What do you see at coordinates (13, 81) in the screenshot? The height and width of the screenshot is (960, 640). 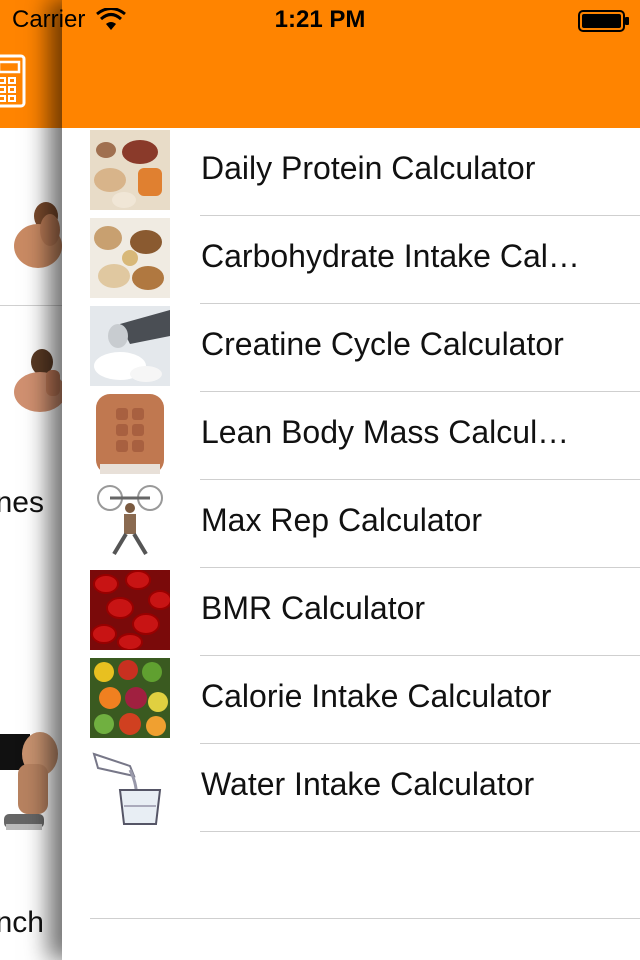 I see `calculator-icon` at bounding box center [13, 81].